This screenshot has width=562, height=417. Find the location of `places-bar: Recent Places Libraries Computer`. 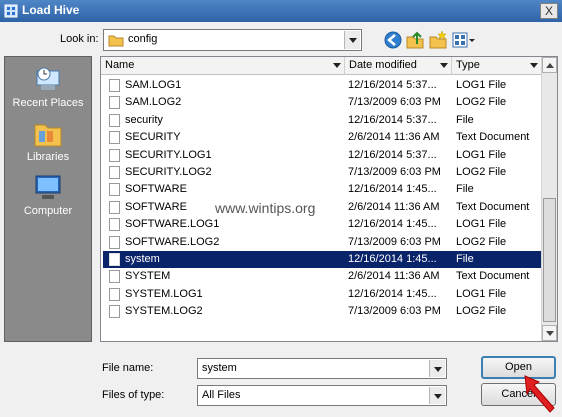

places-bar: Recent Places Libraries Computer is located at coordinates (48, 199).